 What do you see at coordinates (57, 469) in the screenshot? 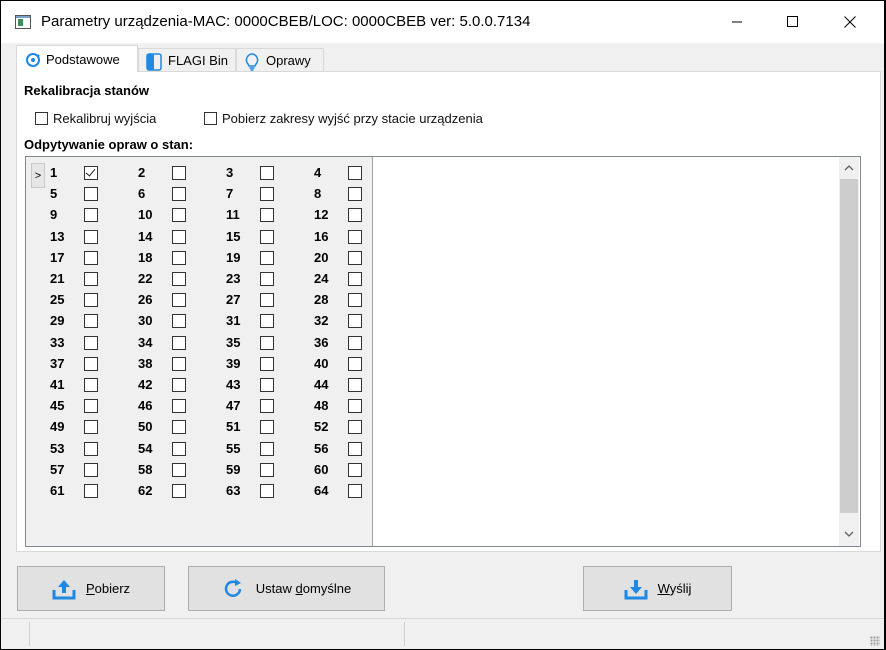
I see `lamp-number: 57` at bounding box center [57, 469].